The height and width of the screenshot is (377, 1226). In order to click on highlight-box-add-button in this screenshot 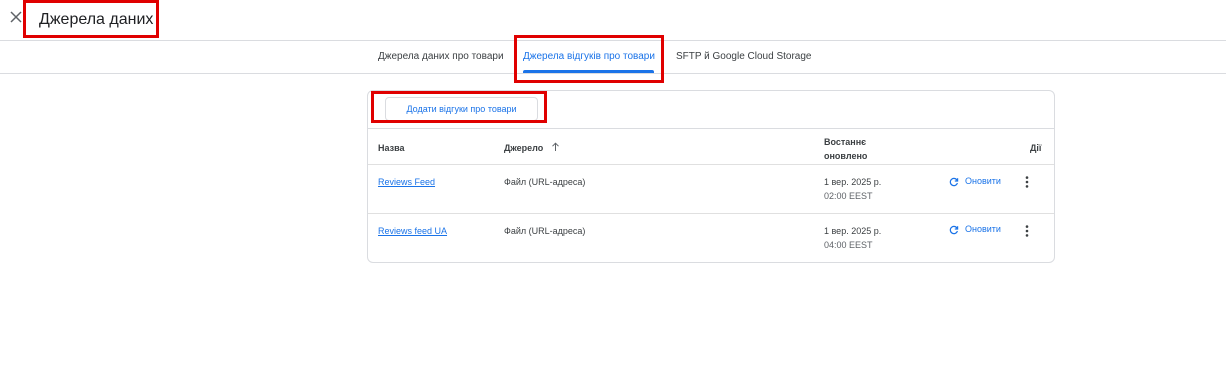, I will do `click(459, 107)`.